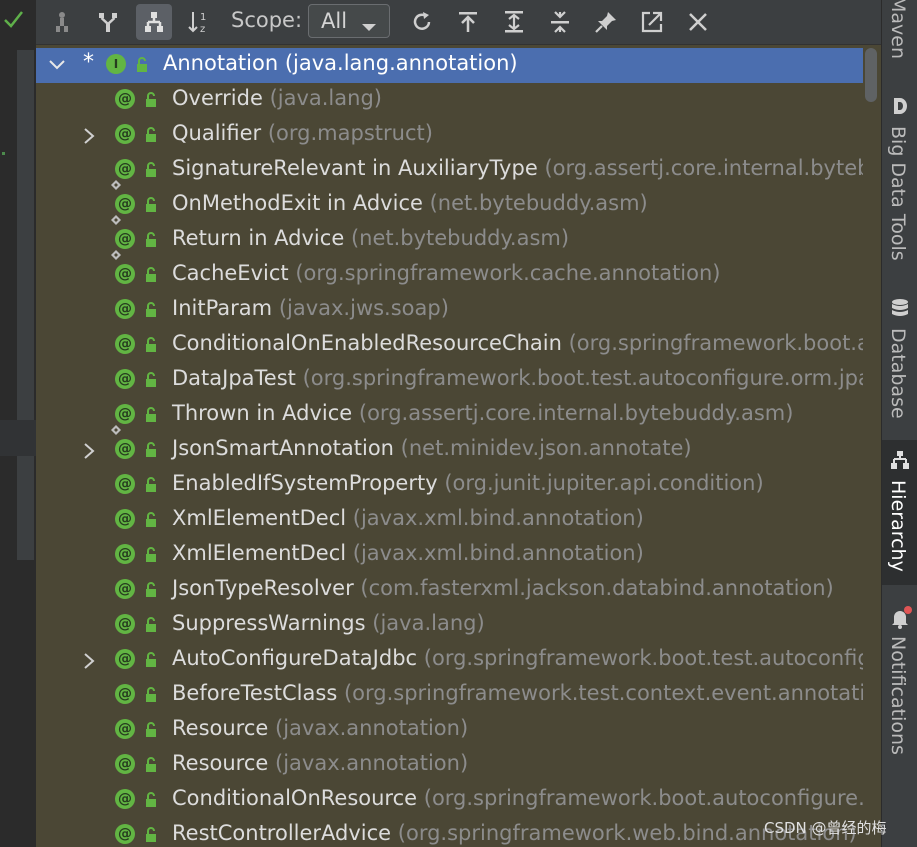  What do you see at coordinates (652, 22) in the screenshot?
I see `open-in-window-icon` at bounding box center [652, 22].